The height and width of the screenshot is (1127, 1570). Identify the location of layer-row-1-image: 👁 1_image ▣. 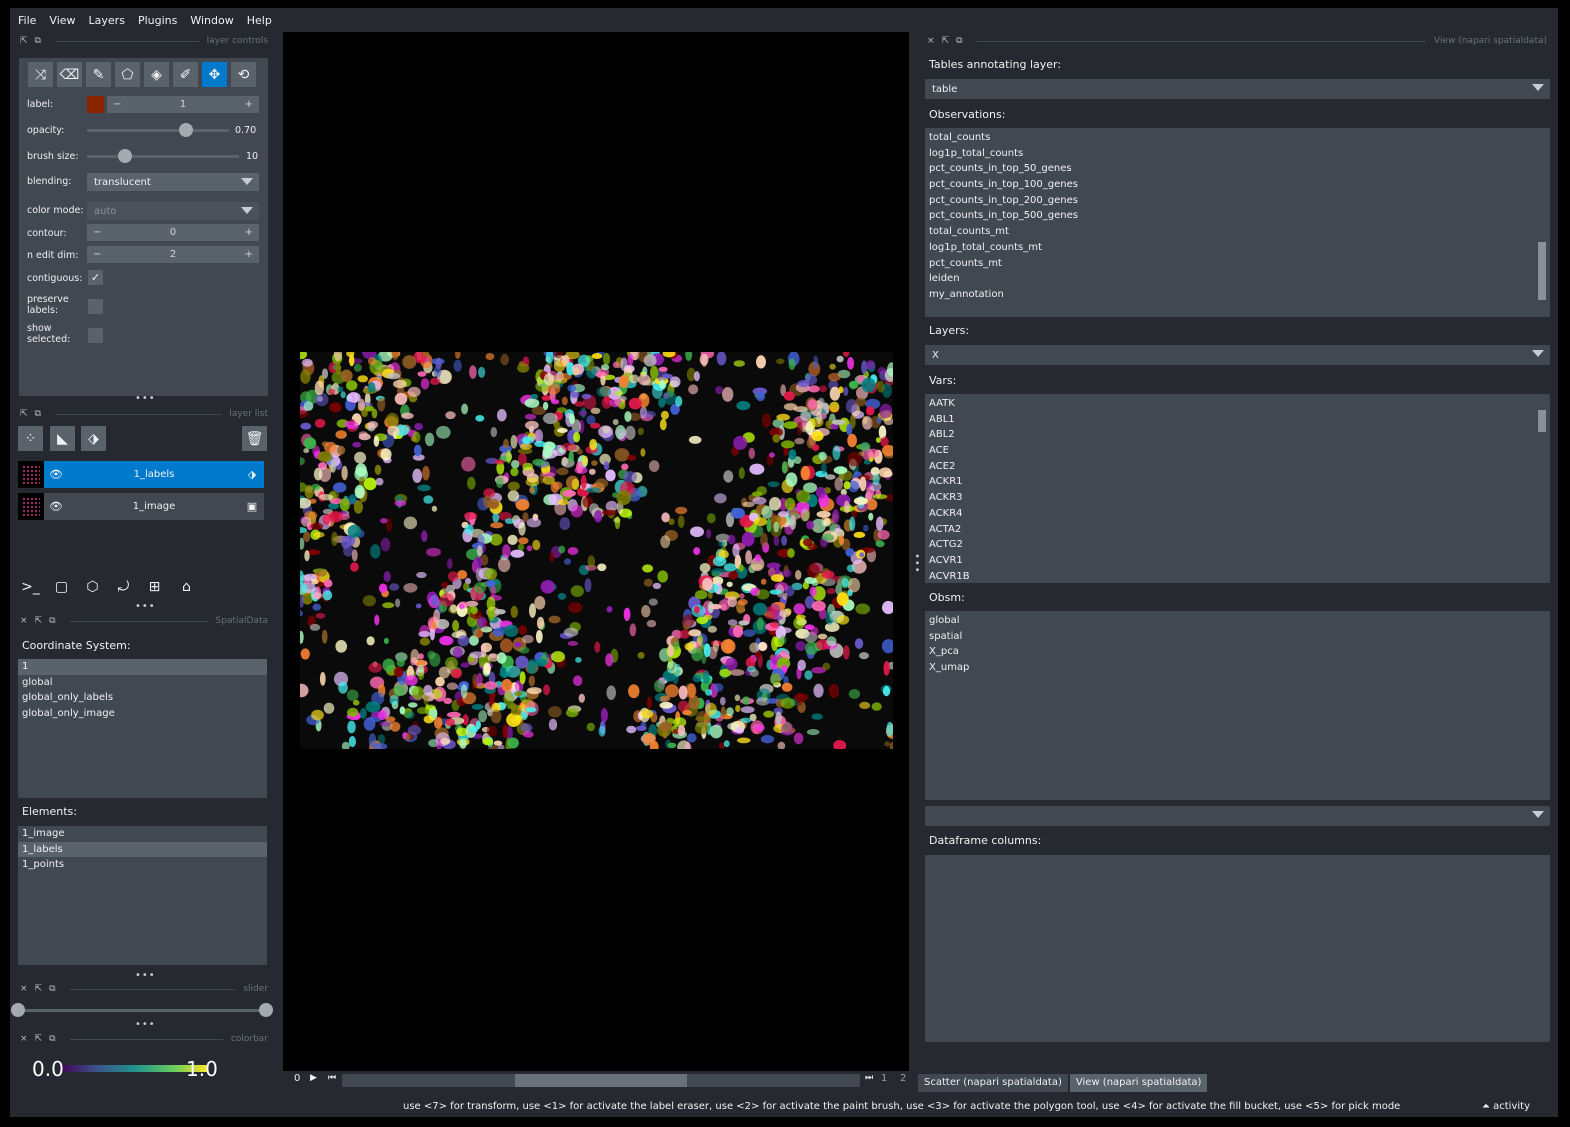
(141, 506).